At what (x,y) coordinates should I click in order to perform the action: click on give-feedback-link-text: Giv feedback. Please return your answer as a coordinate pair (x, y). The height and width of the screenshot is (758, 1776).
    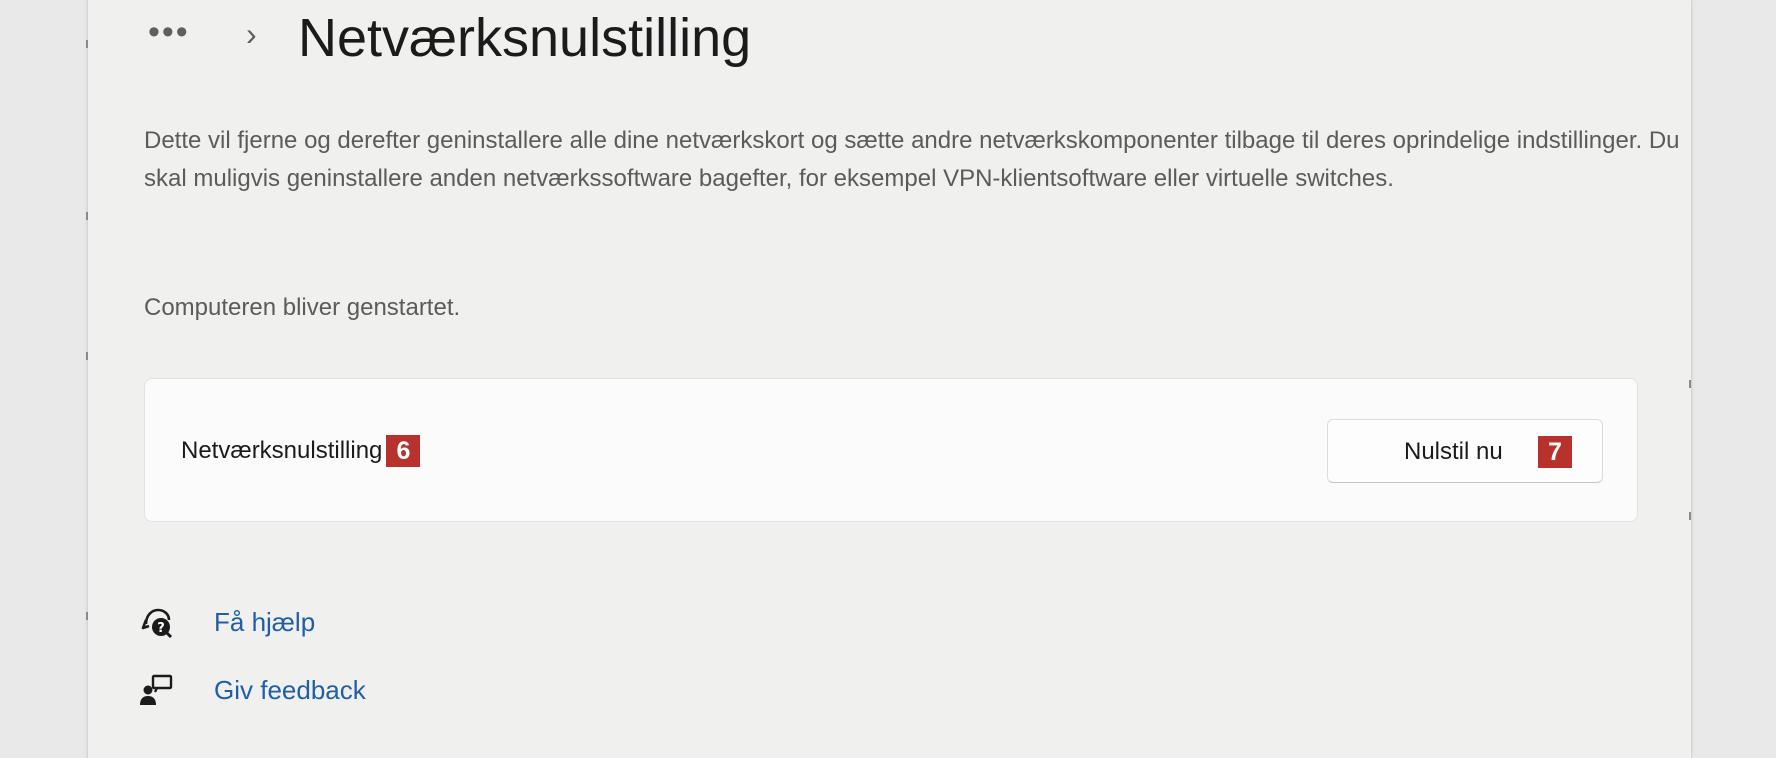
    Looking at the image, I should click on (290, 690).